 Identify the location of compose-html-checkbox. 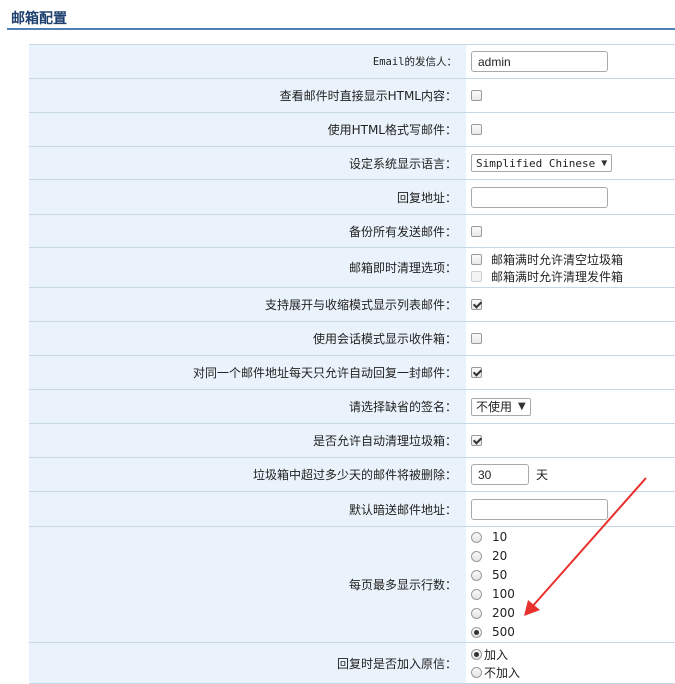
(476, 129).